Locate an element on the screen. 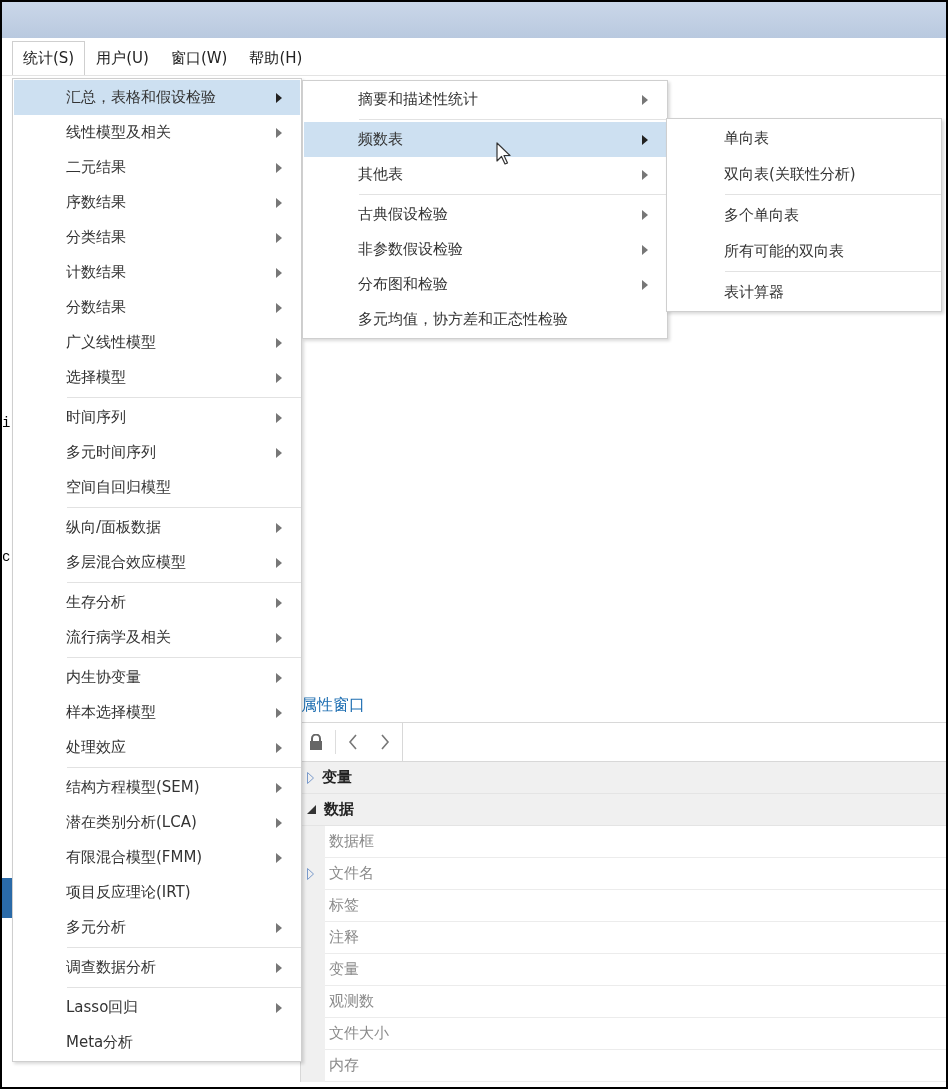 This screenshot has width=948, height=1089. property-category: 数据 is located at coordinates (623, 810).